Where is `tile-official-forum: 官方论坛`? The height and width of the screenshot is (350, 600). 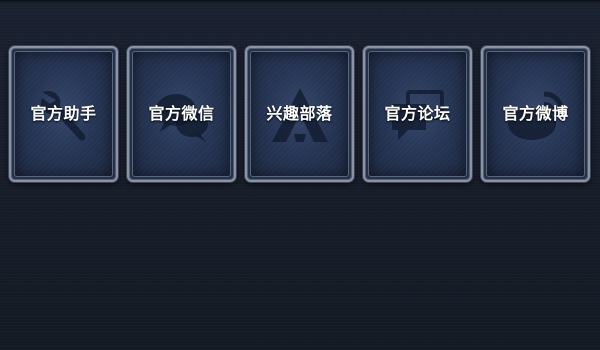
tile-official-forum: 官方论坛 is located at coordinates (417, 114).